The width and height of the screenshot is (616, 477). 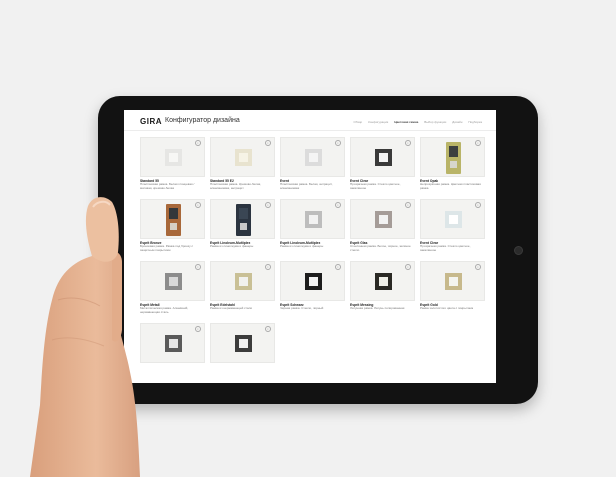 What do you see at coordinates (358, 122) in the screenshot?
I see `step-1: Обзор` at bounding box center [358, 122].